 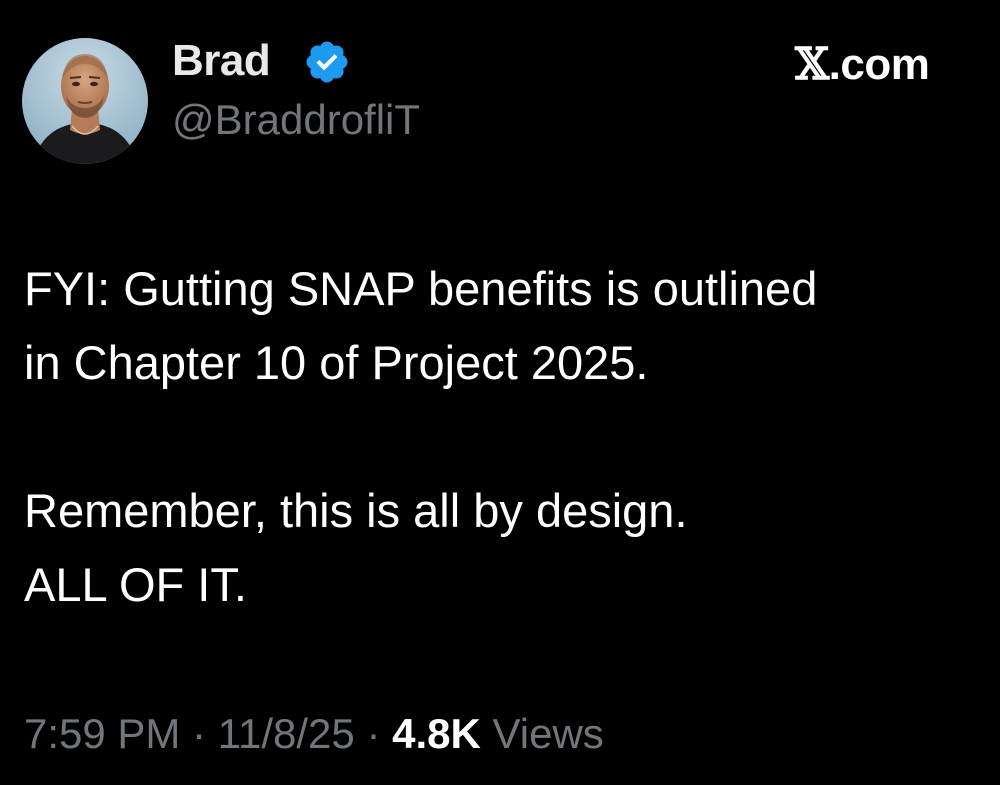 I want to click on x-com-brand: 𝕏.com, so click(x=862, y=64).